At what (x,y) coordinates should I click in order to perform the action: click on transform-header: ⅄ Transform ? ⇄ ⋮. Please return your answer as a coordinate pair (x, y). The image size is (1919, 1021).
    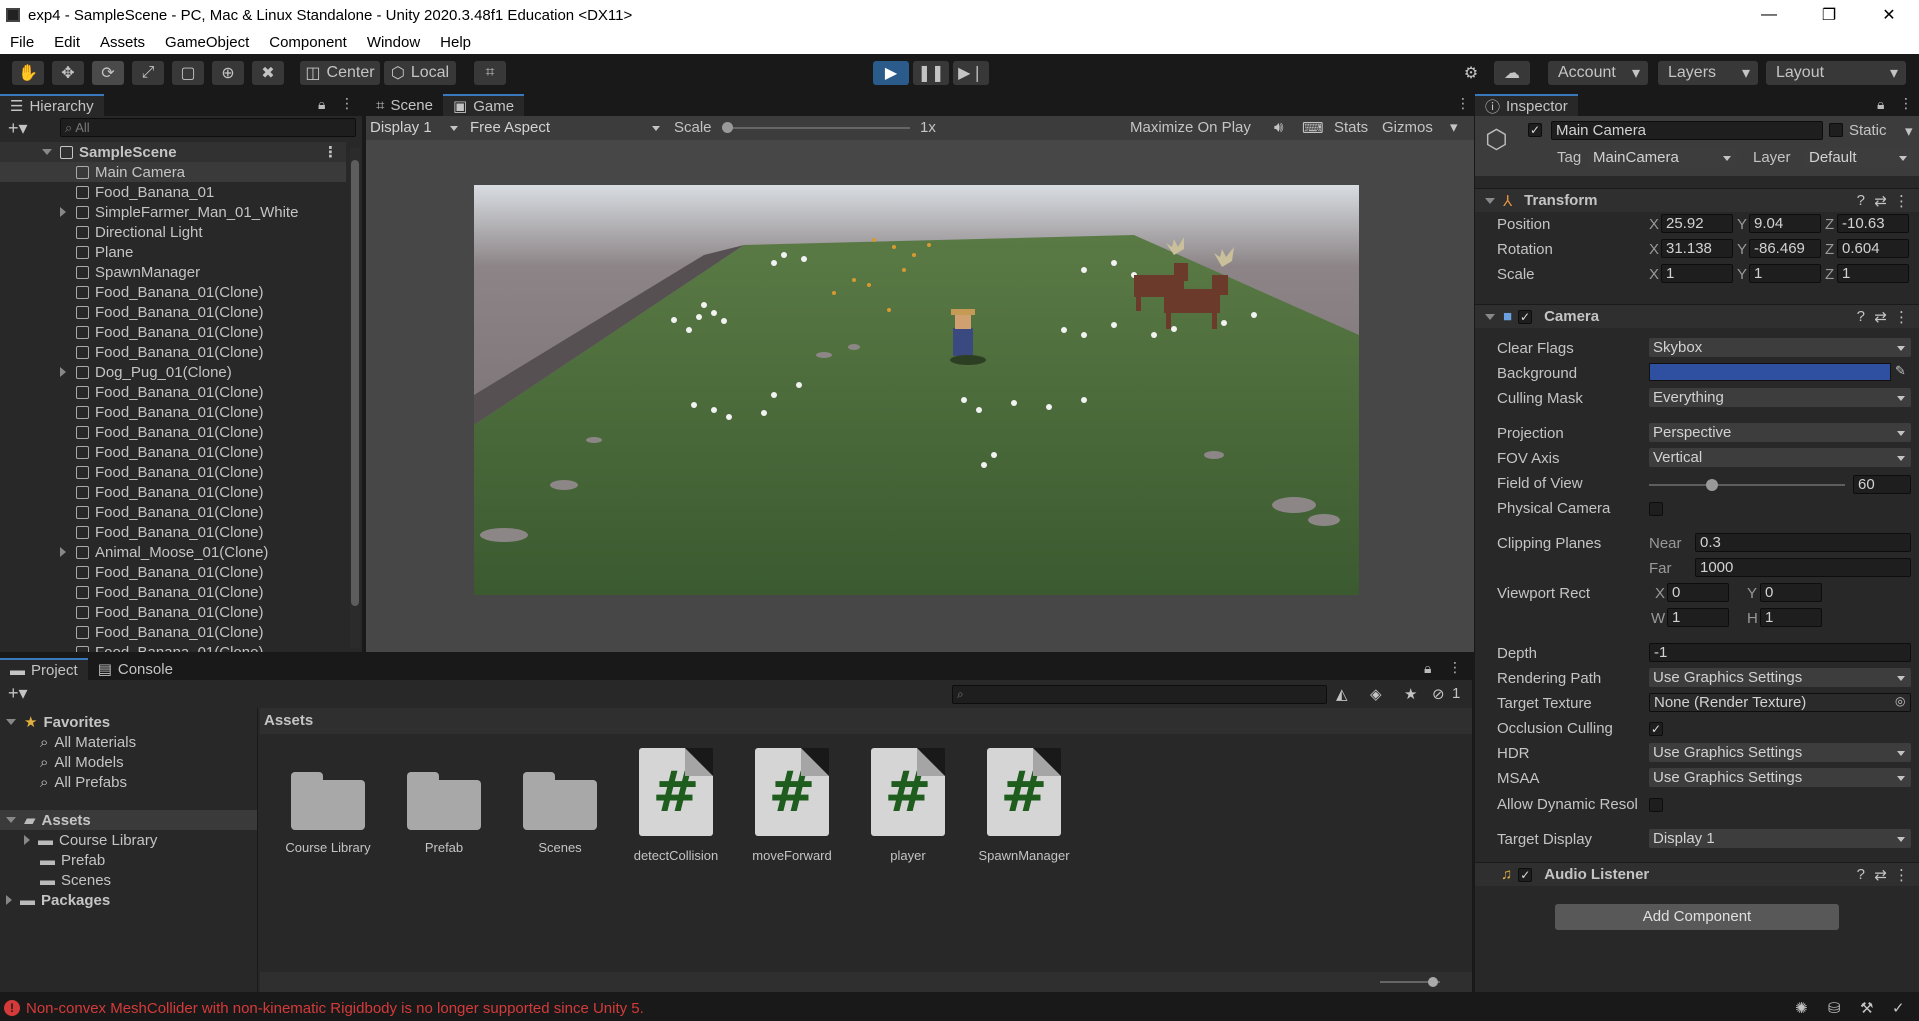
    Looking at the image, I should click on (1697, 200).